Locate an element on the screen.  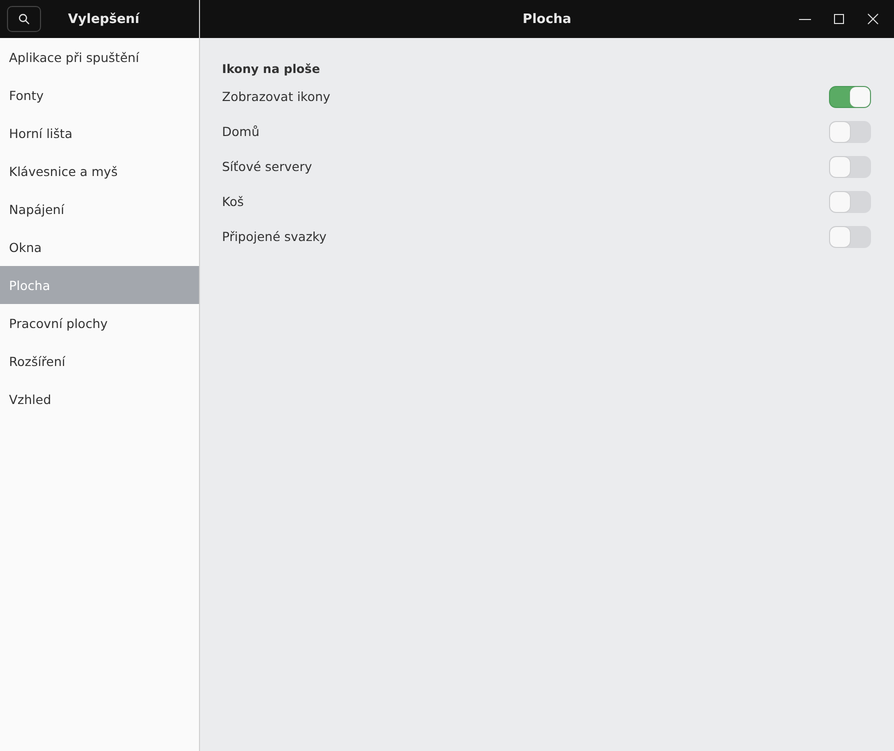
window-title: Plocha is located at coordinates (547, 19).